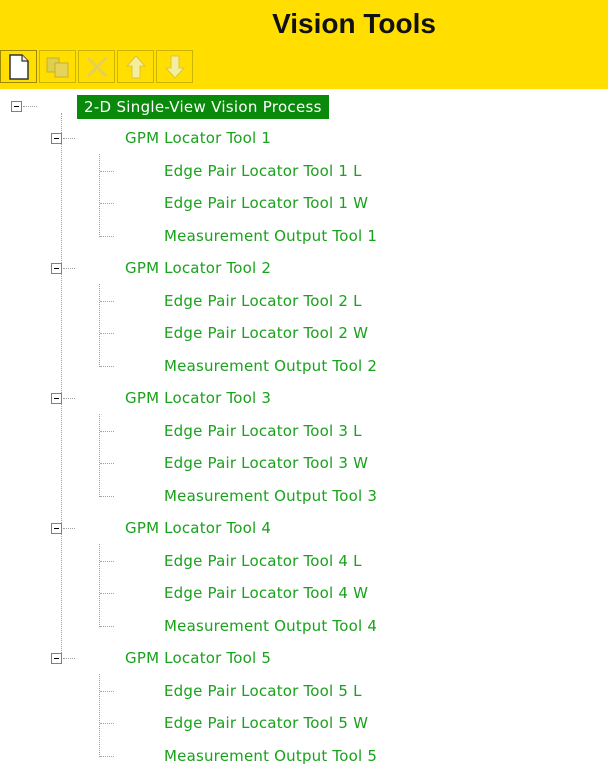 The image size is (608, 766). I want to click on move-up-icon, so click(135, 66).